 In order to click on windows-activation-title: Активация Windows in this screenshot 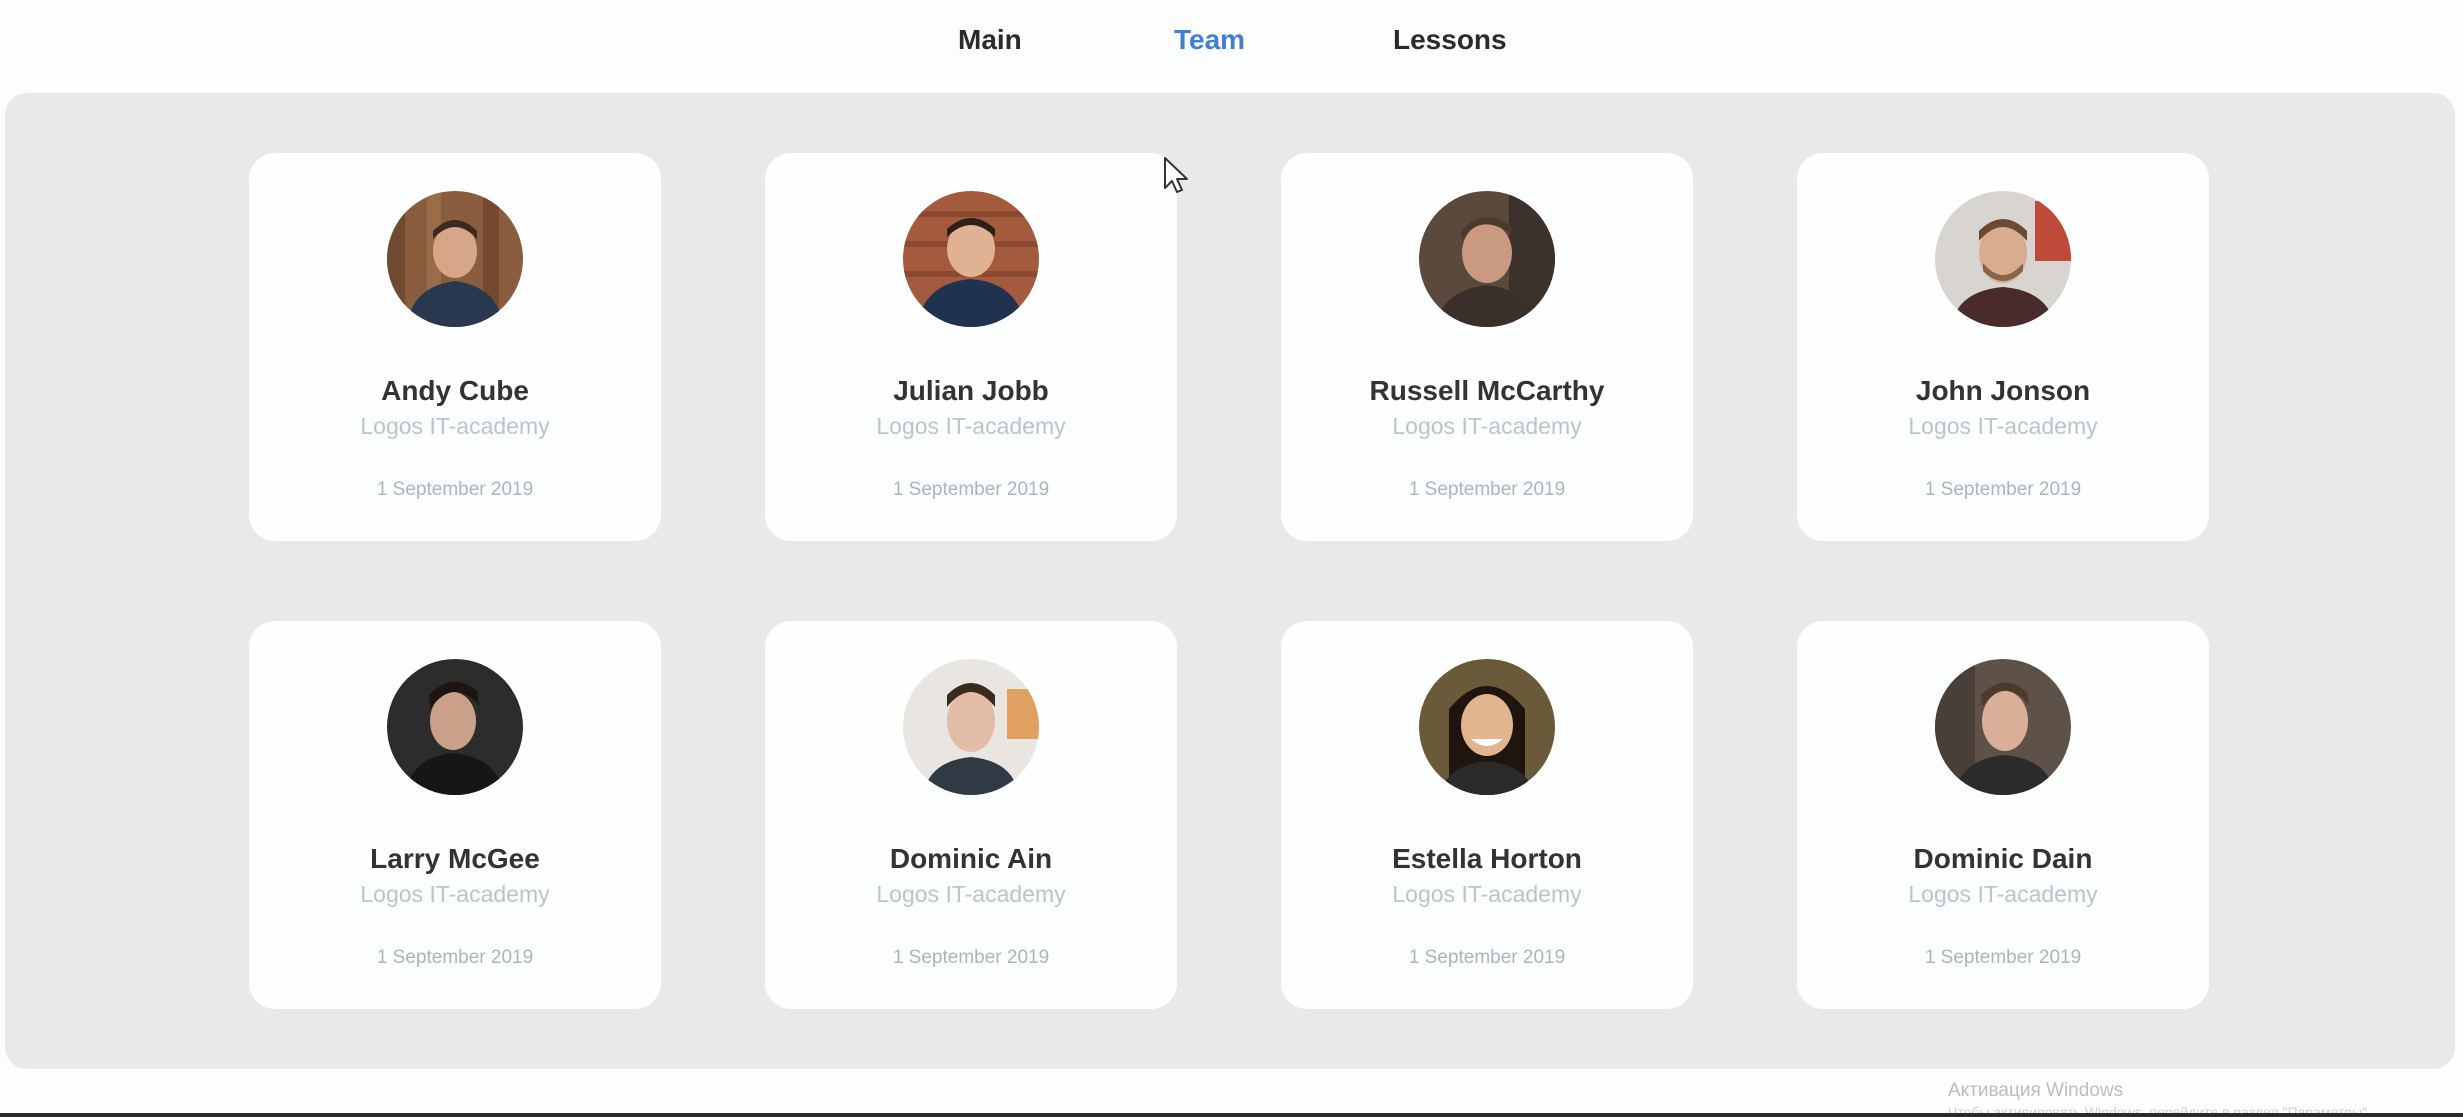, I will do `click(2036, 1090)`.